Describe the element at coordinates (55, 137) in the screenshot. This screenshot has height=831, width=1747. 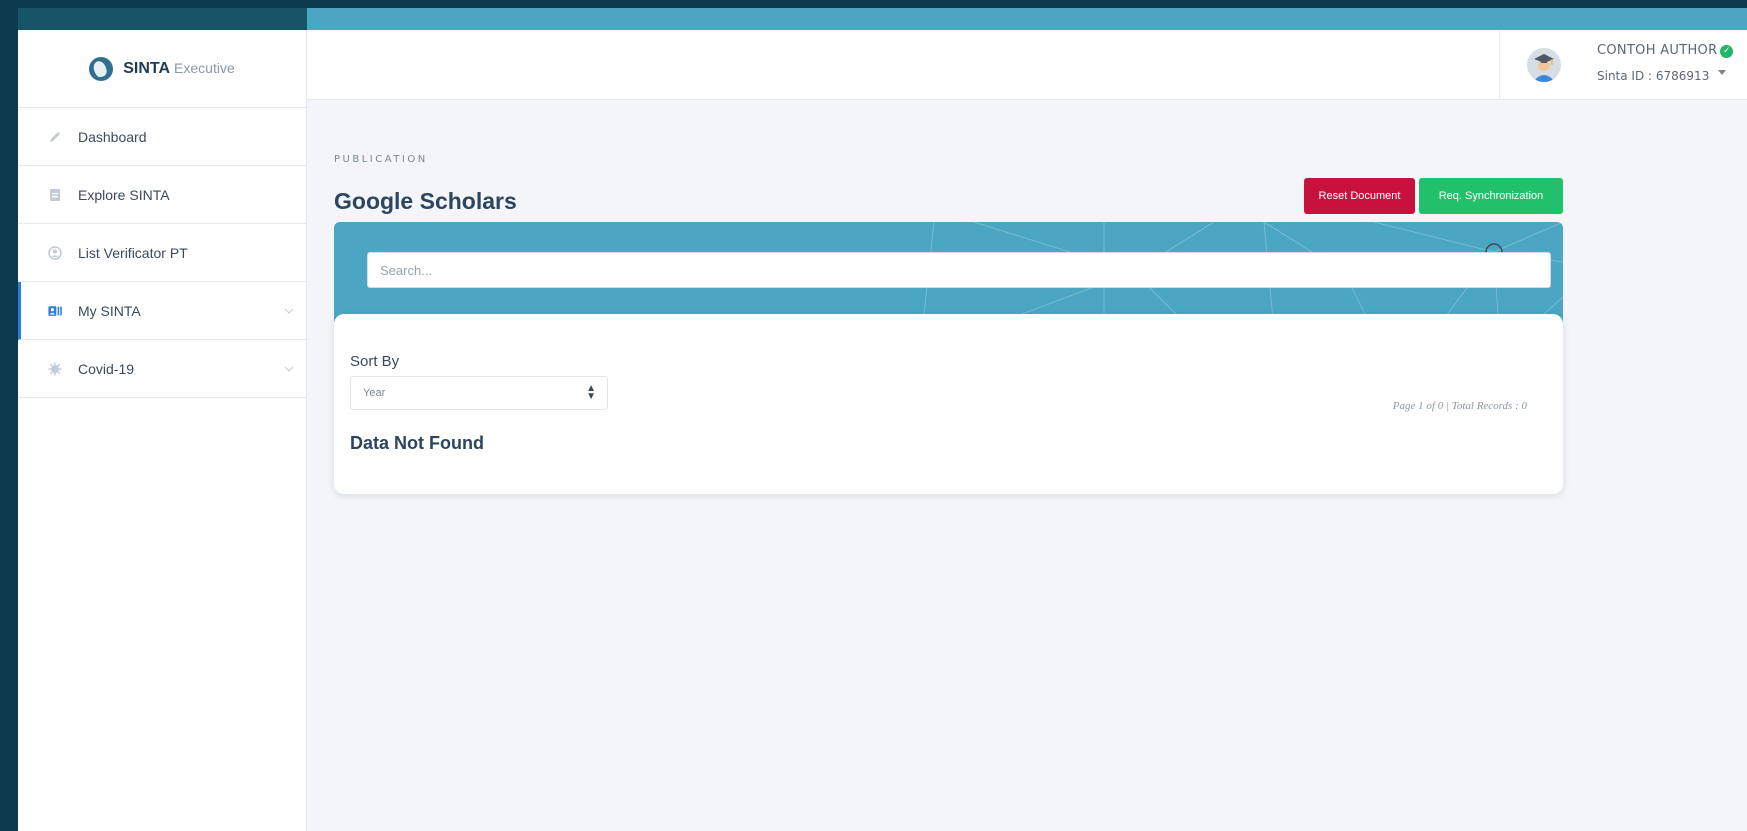
I see `pencil-icon` at that location.